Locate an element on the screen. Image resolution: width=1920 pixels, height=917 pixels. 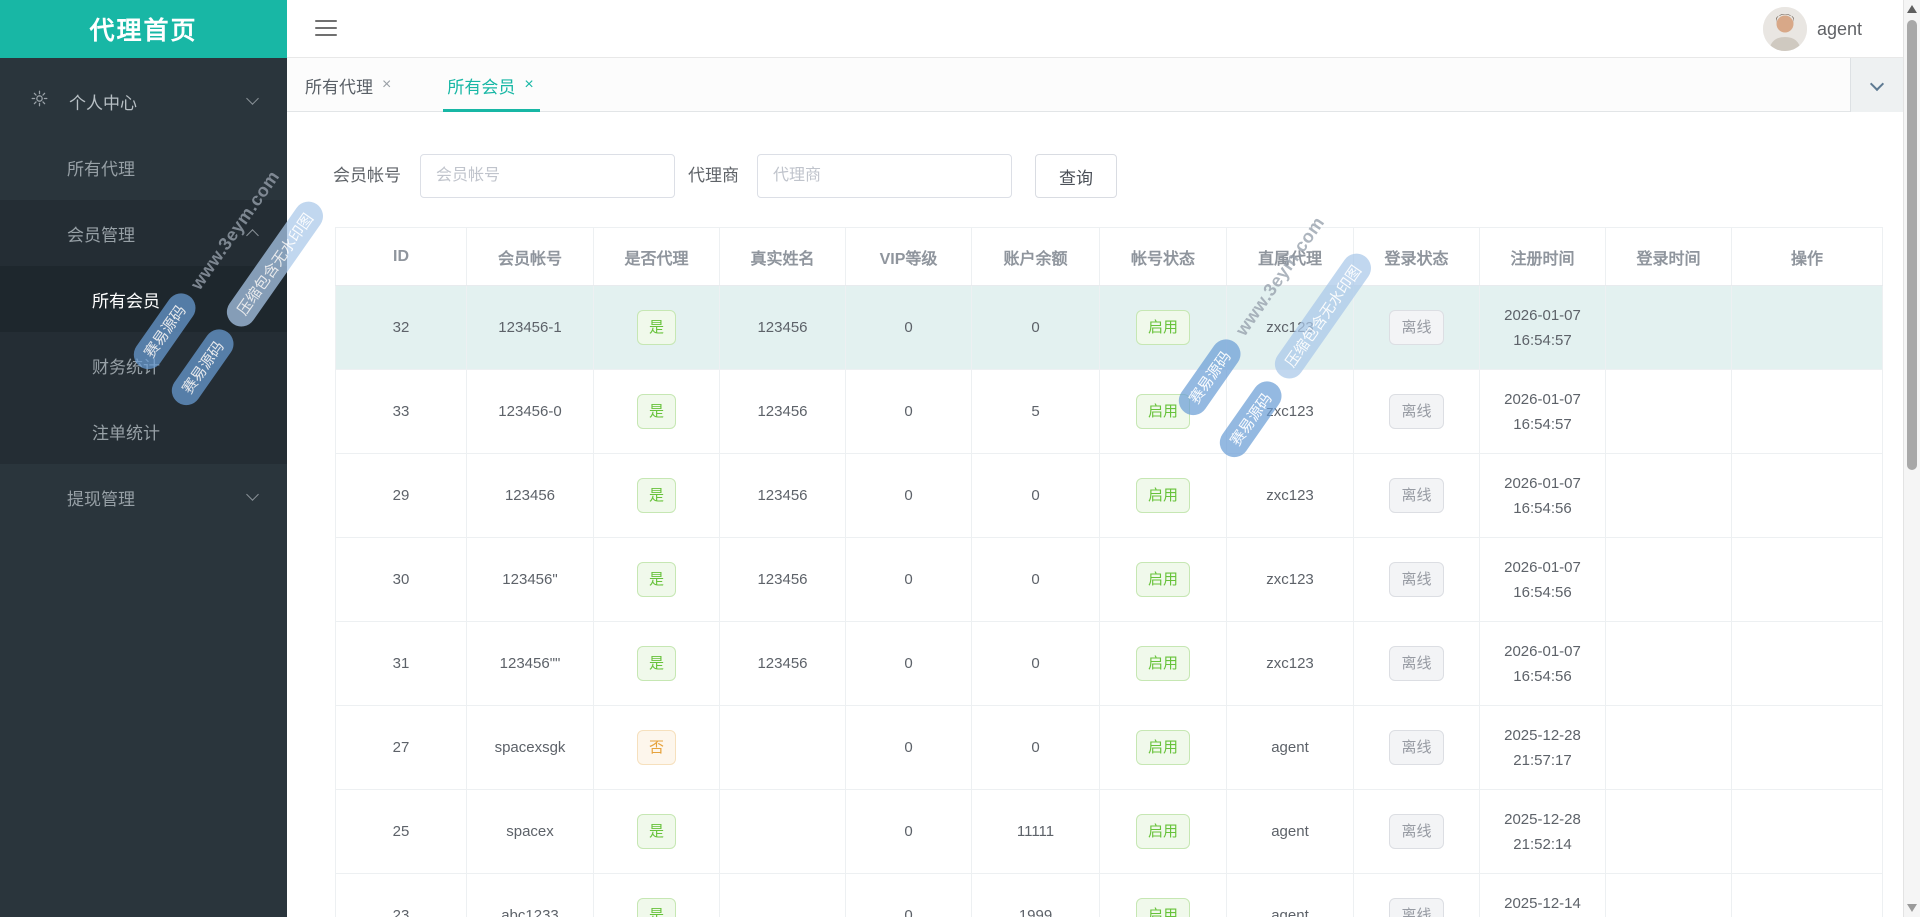
cell-account: 123456"" is located at coordinates (530, 663).